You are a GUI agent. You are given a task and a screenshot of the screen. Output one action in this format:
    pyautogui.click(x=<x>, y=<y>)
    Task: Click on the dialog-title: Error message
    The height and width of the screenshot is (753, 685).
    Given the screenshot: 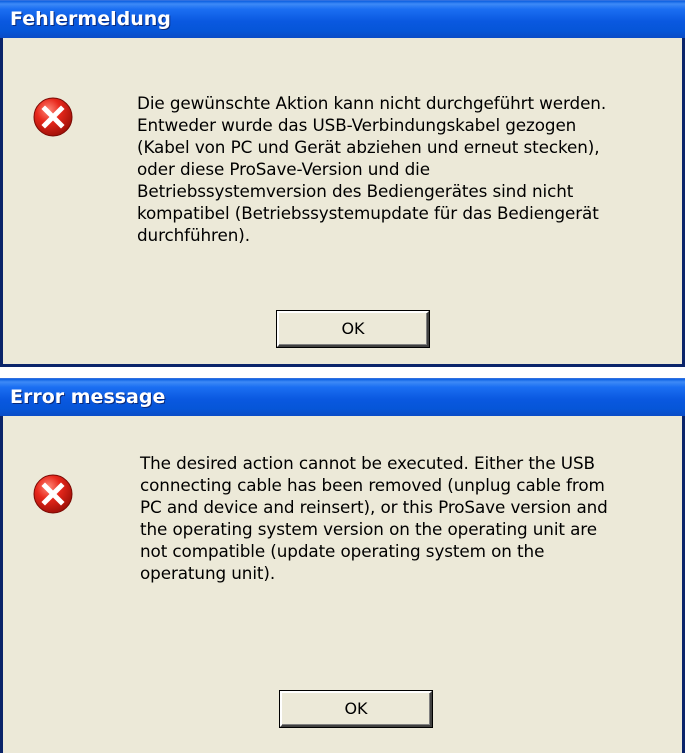 What is the action you would take?
    pyautogui.click(x=88, y=397)
    